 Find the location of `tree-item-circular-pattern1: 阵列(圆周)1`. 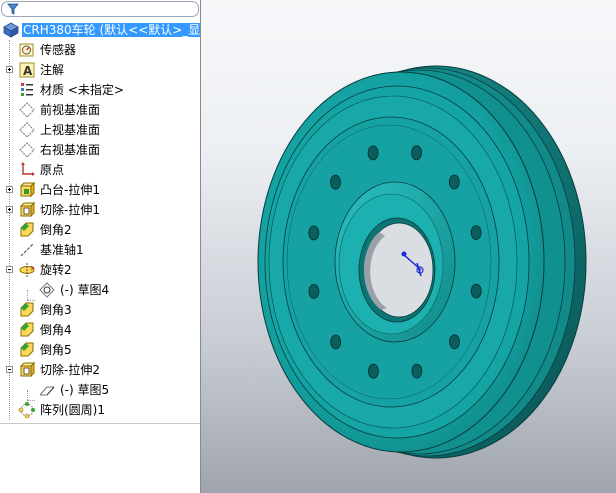

tree-item-circular-pattern1: 阵列(圆周)1 is located at coordinates (100, 410).